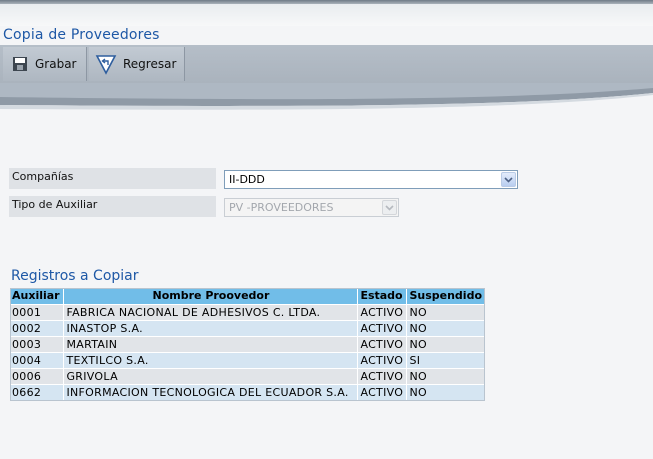 The width and height of the screenshot is (653, 459). Describe the element at coordinates (326, 15) in the screenshot. I see `window-top-band` at that location.